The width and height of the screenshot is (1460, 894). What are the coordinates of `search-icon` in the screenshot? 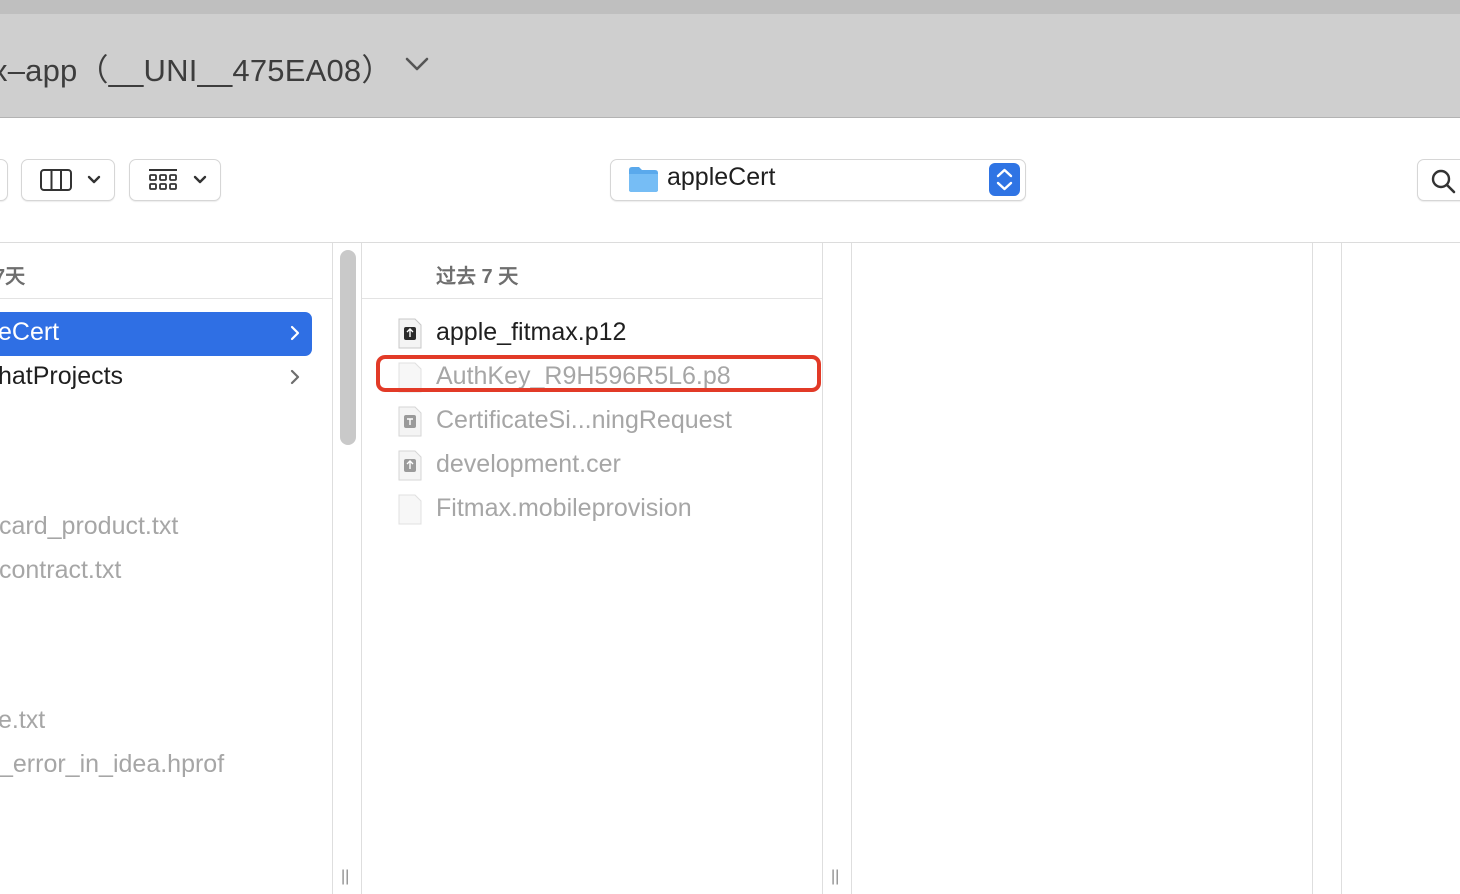 It's located at (1443, 181).